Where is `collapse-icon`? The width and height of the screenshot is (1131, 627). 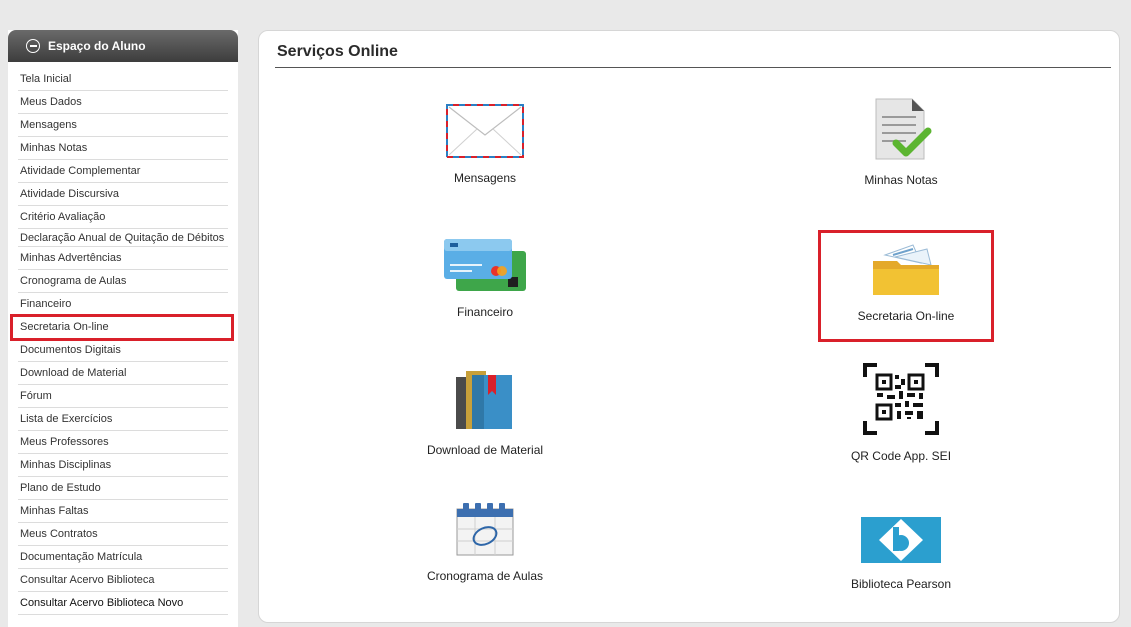
collapse-icon is located at coordinates (33, 46).